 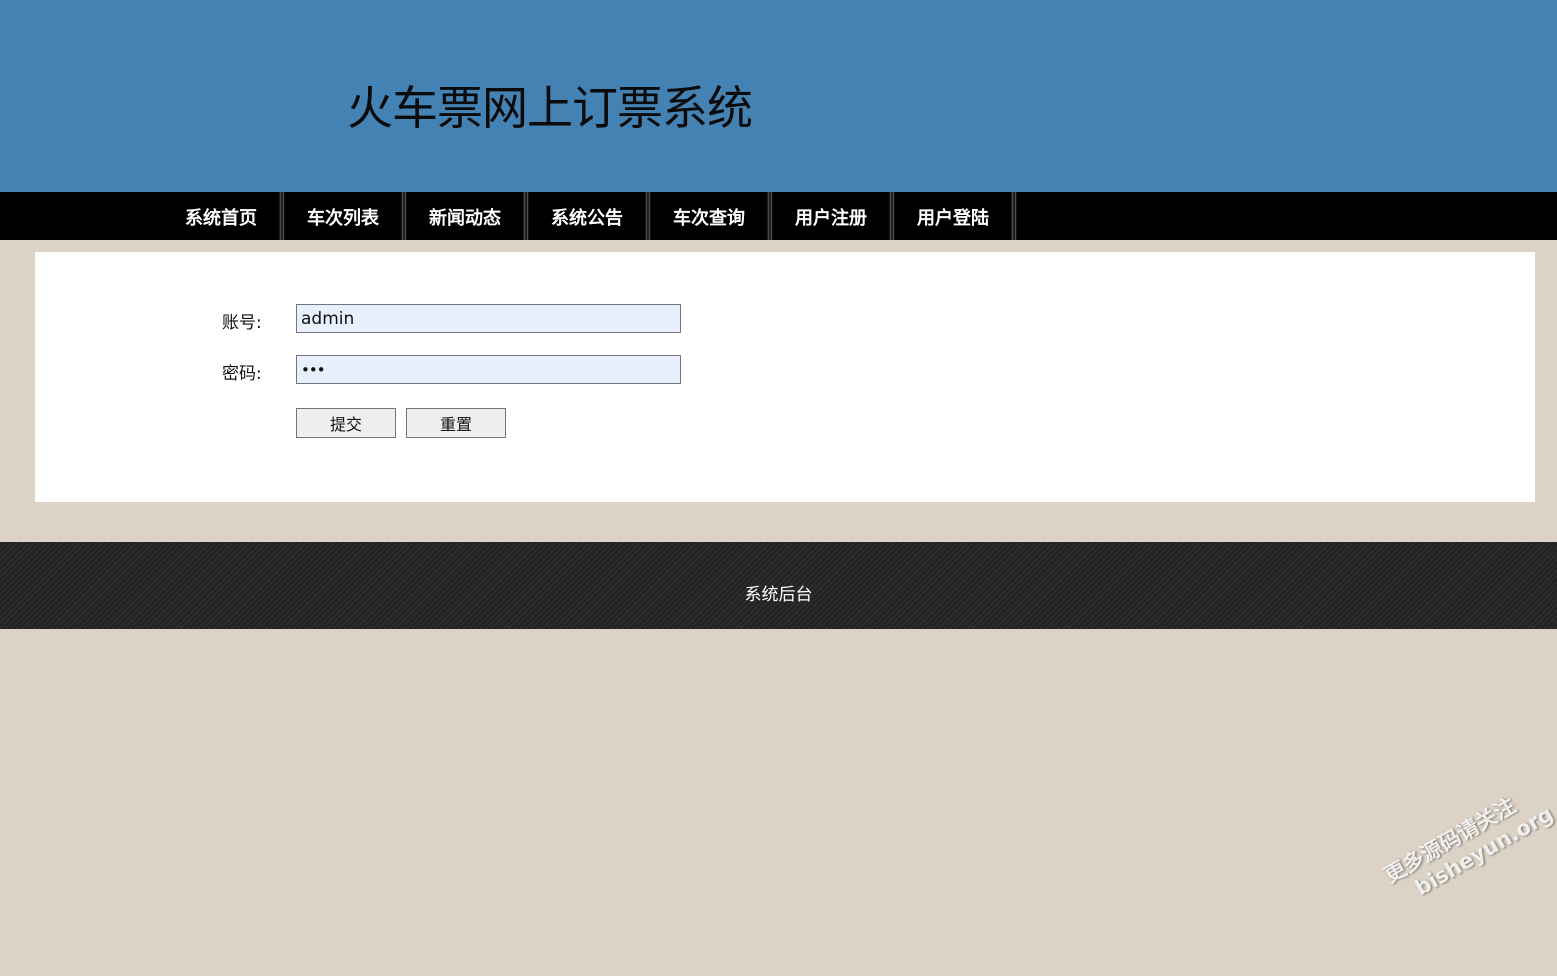 I want to click on nav-item-home: 系统首页, so click(x=222, y=216).